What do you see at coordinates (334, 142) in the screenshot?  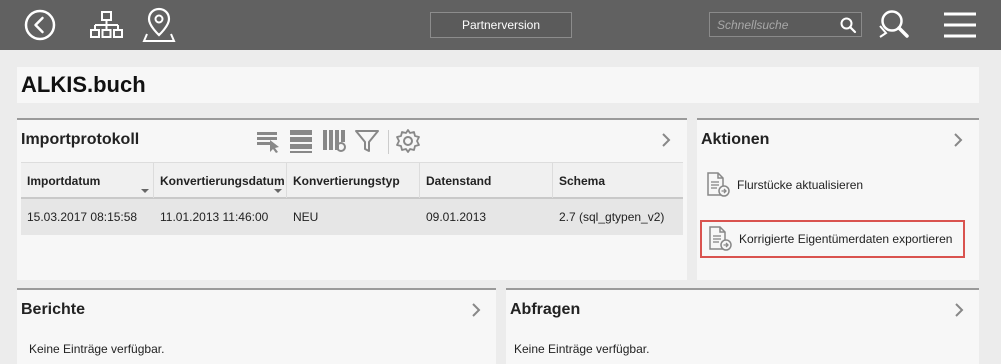 I see `column-settings-icon` at bounding box center [334, 142].